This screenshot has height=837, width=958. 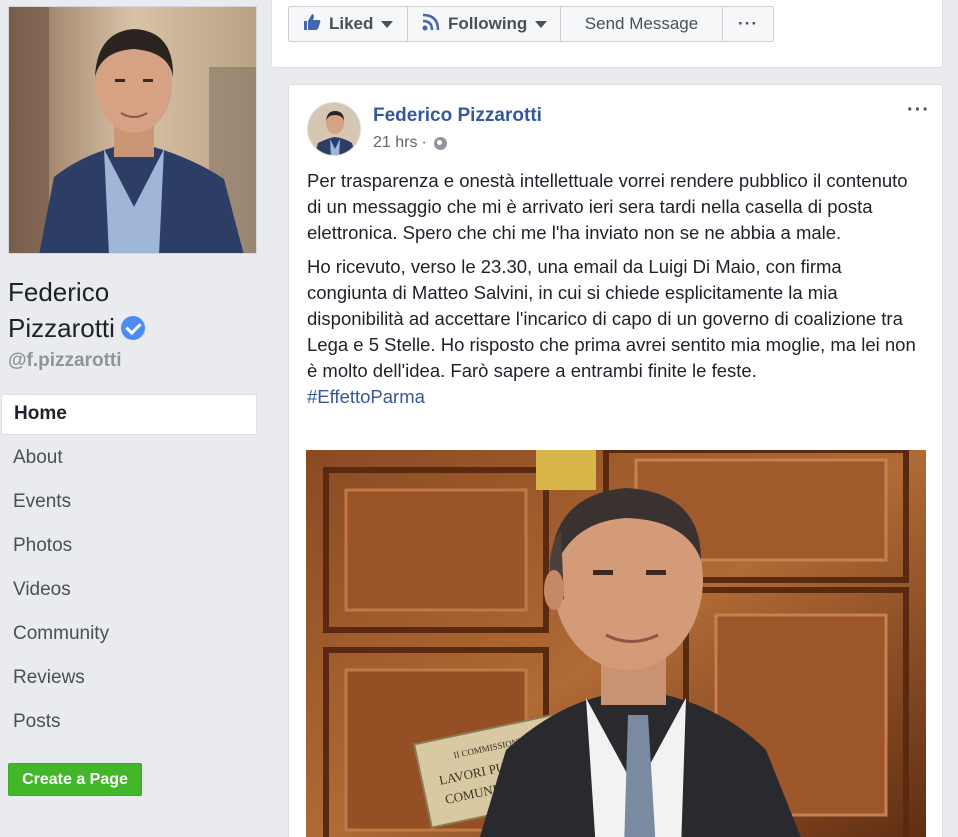 What do you see at coordinates (129, 414) in the screenshot?
I see `nav-item-home: Home` at bounding box center [129, 414].